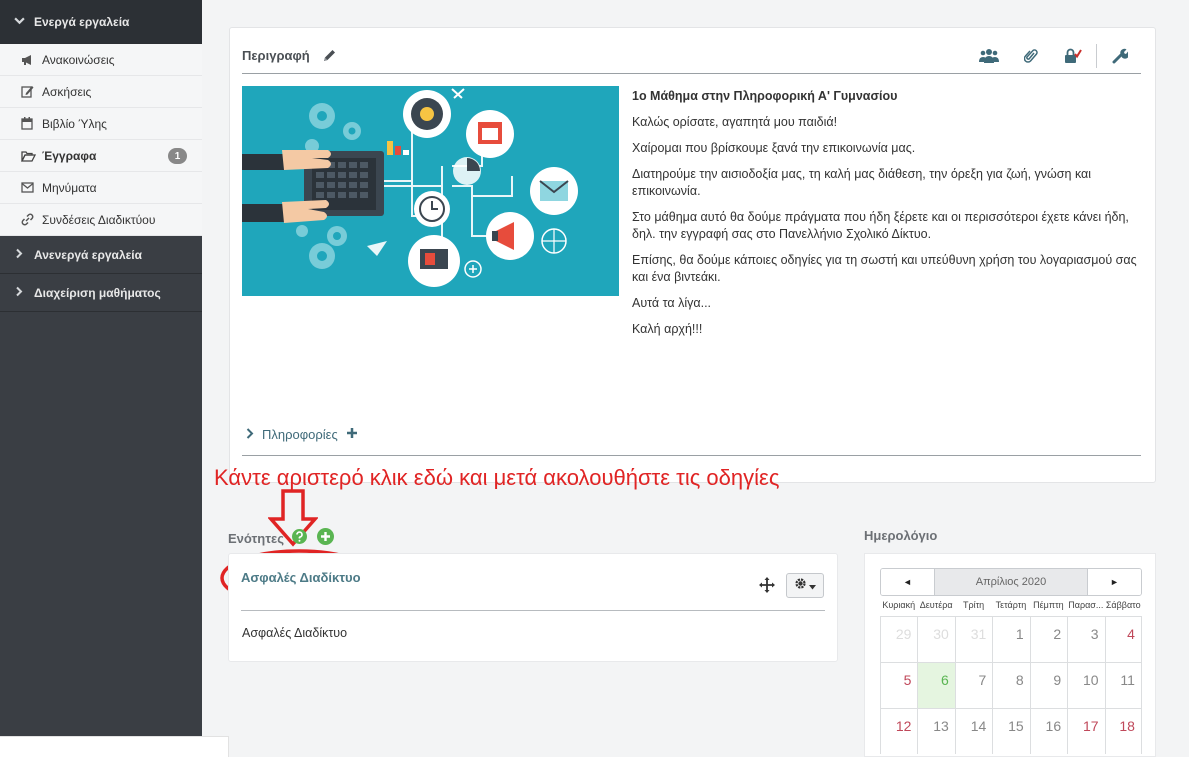 The width and height of the screenshot is (1189, 757). Describe the element at coordinates (1073, 56) in the screenshot. I see `lock-unlock-icon` at that location.